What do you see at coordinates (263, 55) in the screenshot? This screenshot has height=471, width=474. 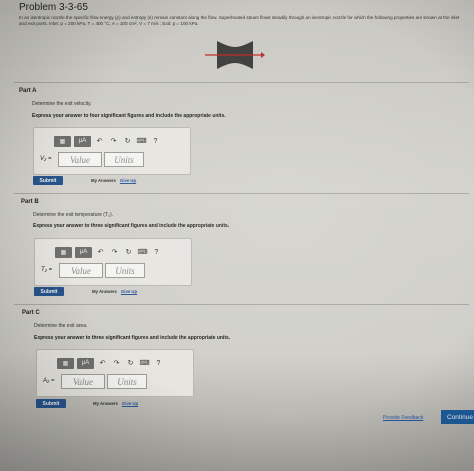 I see `flow-arrow-head` at bounding box center [263, 55].